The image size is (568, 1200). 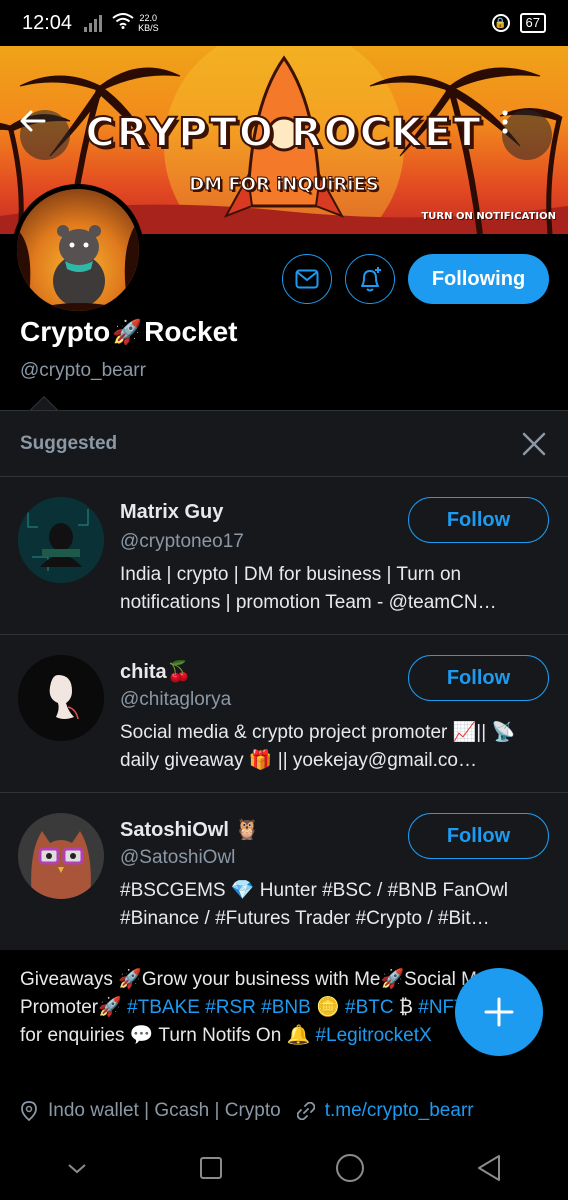 I want to click on notifications-button, so click(x=370, y=279).